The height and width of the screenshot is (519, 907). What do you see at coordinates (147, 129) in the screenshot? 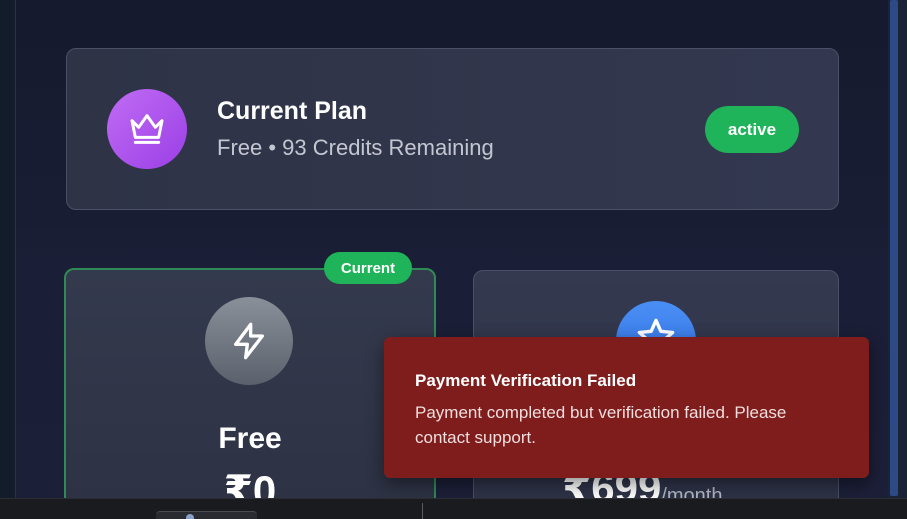
I see `crown-icon` at bounding box center [147, 129].